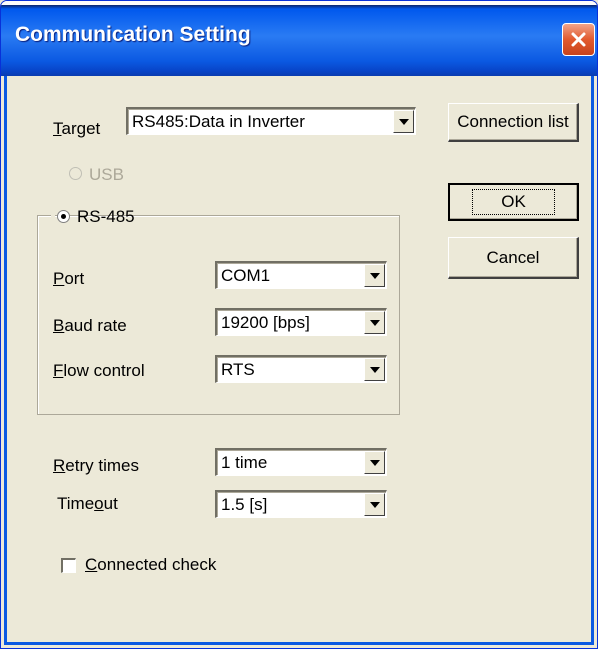 Image resolution: width=598 pixels, height=649 pixels. I want to click on baud-dropdown-button, so click(374, 322).